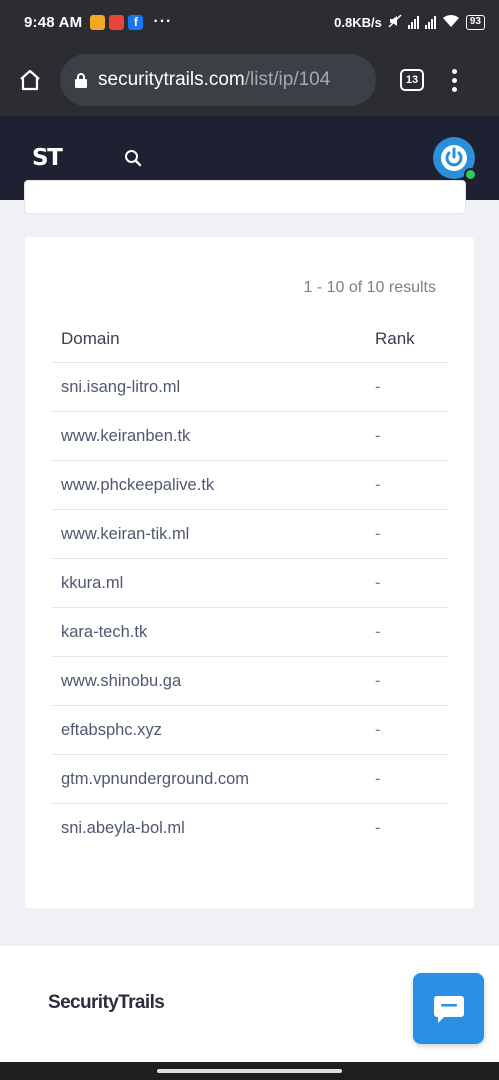 The width and height of the screenshot is (499, 1080). What do you see at coordinates (53, 22) in the screenshot?
I see `status-time: 9:48 AM` at bounding box center [53, 22].